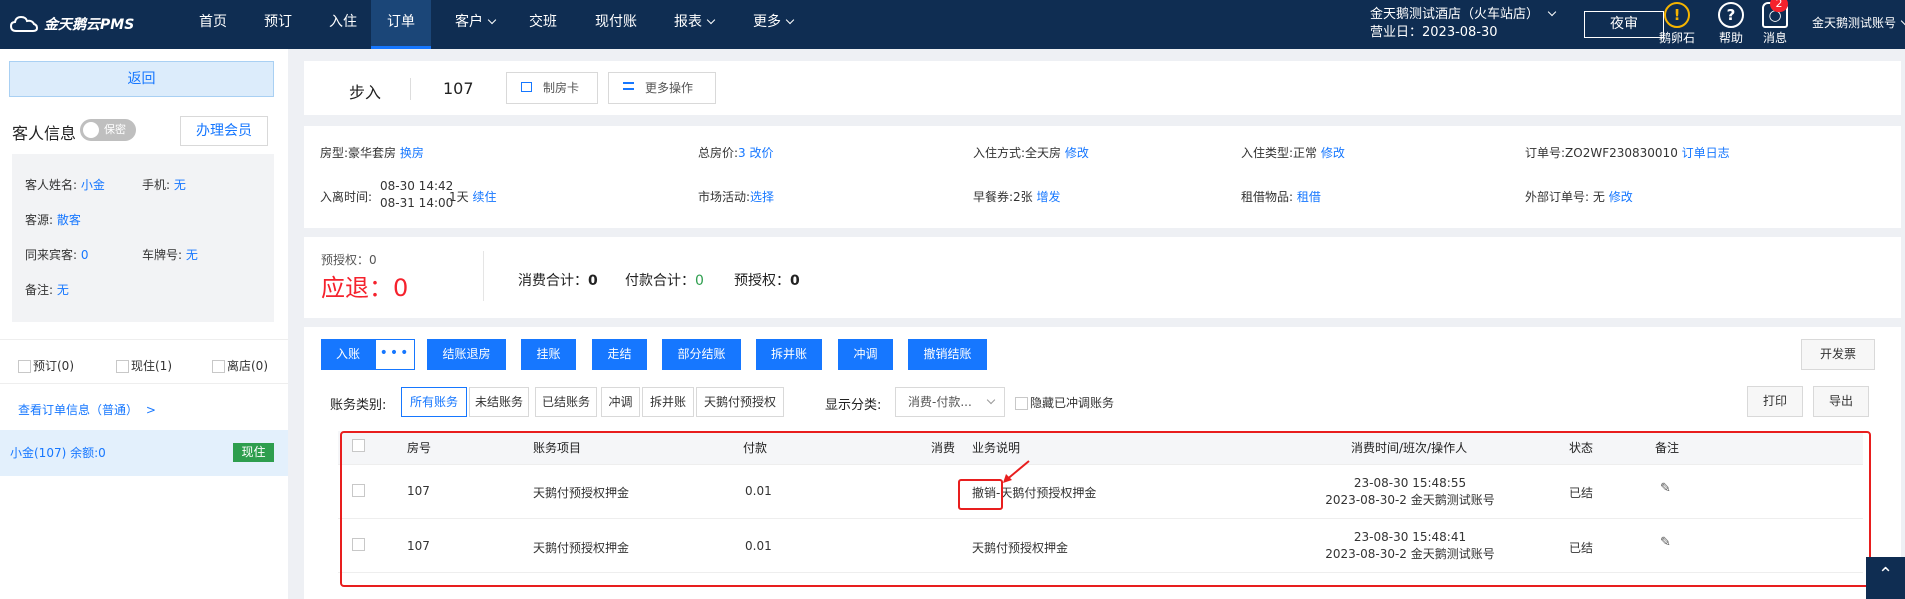 The height and width of the screenshot is (599, 1905). What do you see at coordinates (253, 452) in the screenshot?
I see `status-badge: 现住` at bounding box center [253, 452].